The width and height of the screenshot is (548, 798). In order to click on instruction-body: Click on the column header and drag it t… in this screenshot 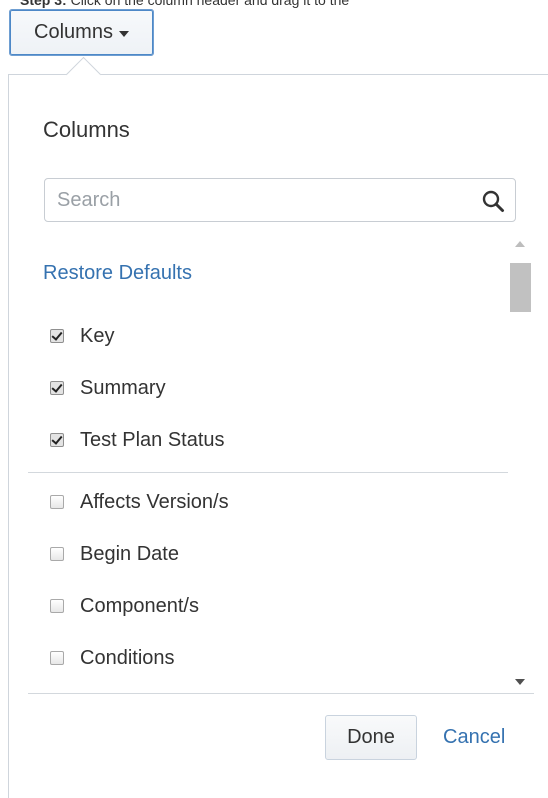, I will do `click(210, 4)`.